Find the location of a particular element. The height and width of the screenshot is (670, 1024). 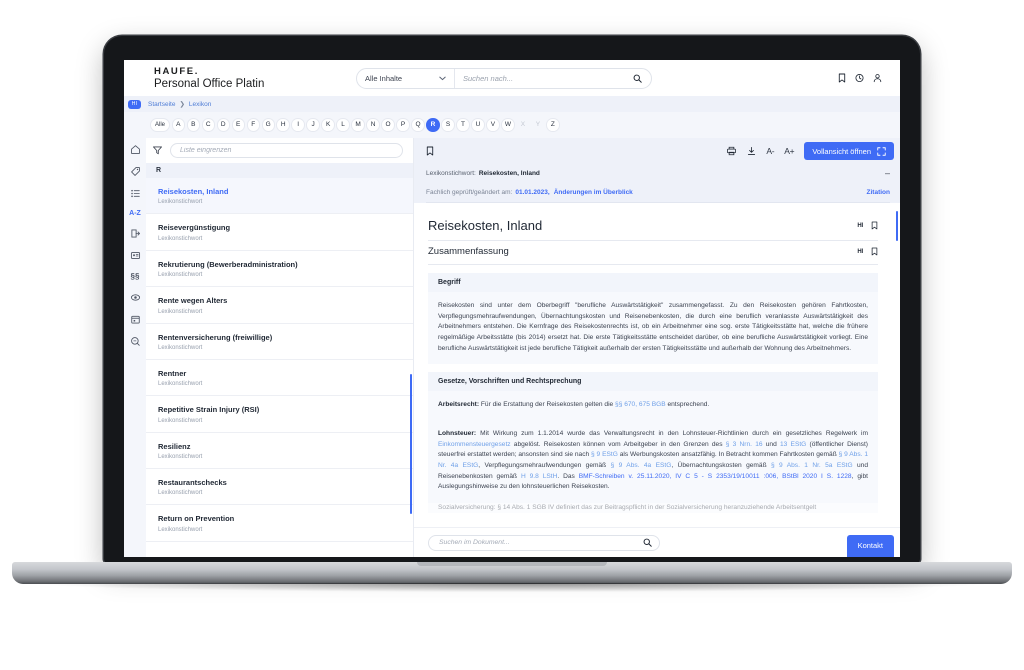

alpha-letter-e: E is located at coordinates (238, 125).